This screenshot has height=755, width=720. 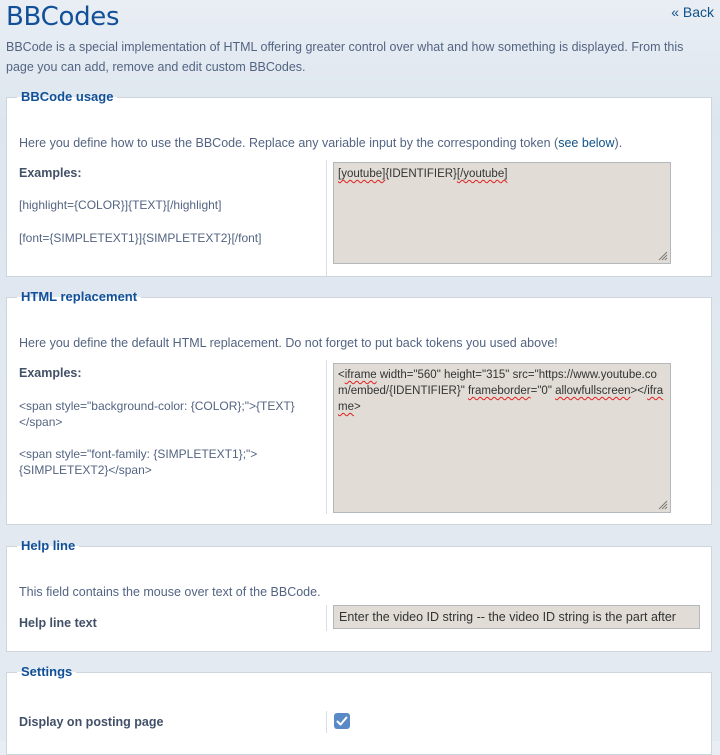 I want to click on display-on-posting-label: Display on posting page, so click(x=91, y=722).